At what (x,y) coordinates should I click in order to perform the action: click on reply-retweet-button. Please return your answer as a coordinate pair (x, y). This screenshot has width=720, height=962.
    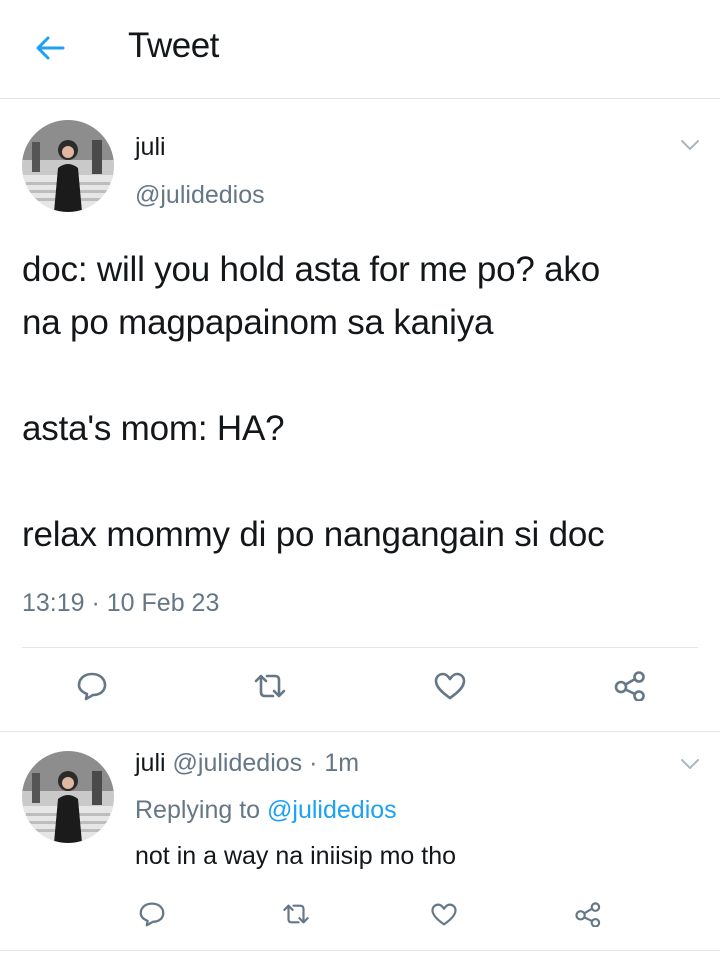
    Looking at the image, I should click on (296, 914).